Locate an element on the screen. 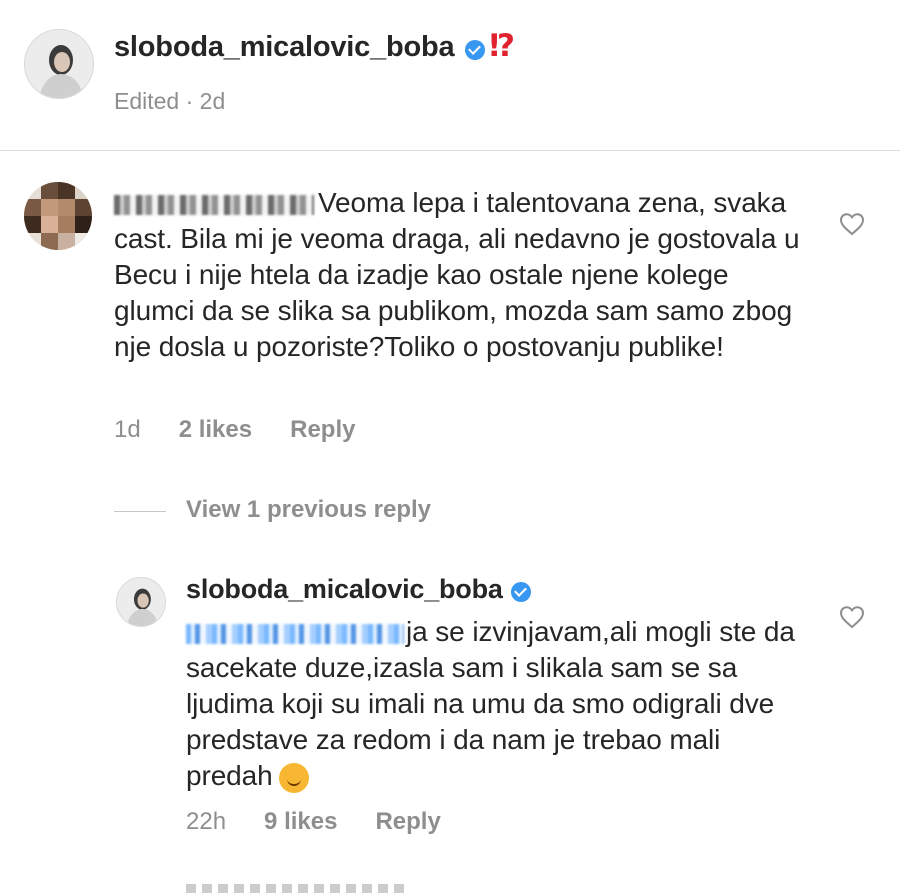 Image resolution: width=900 pixels, height=893 pixels. post-author-avatar is located at coordinates (59, 64).